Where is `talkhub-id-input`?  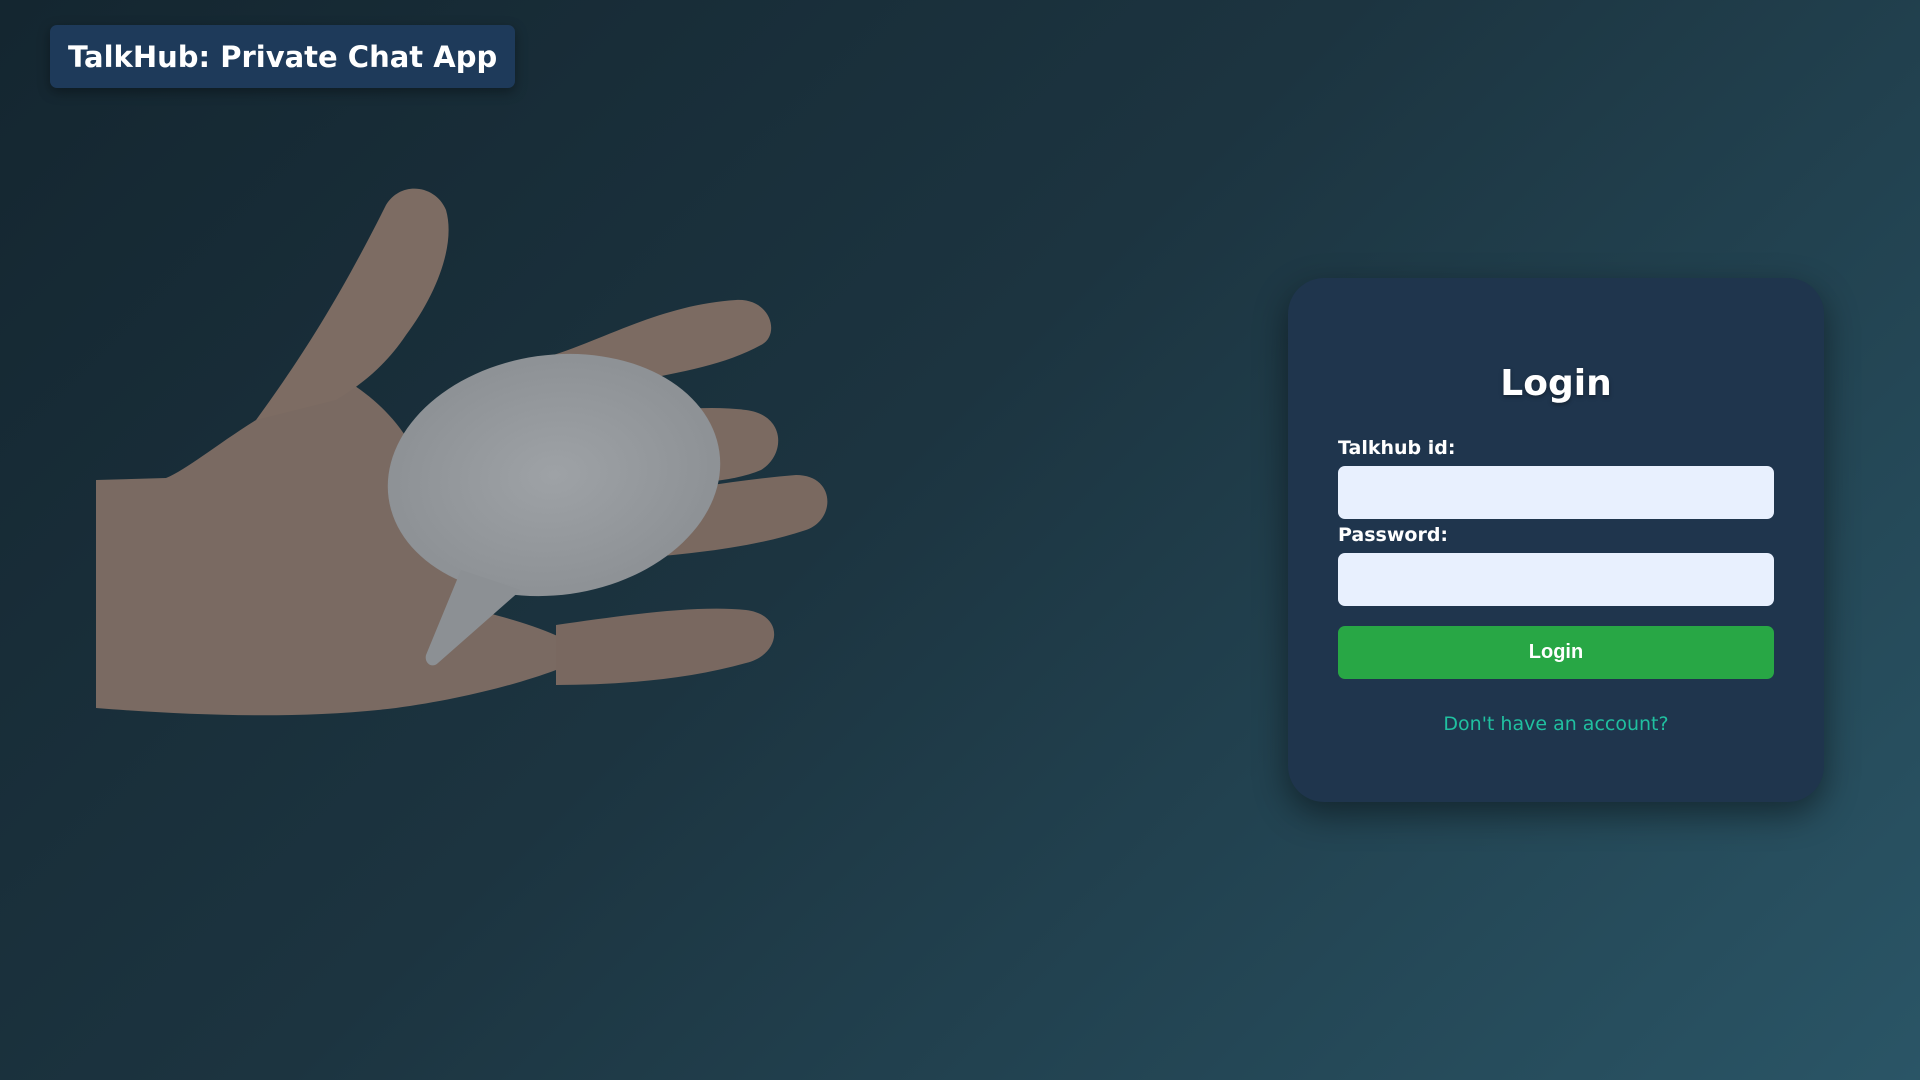 talkhub-id-input is located at coordinates (1556, 492).